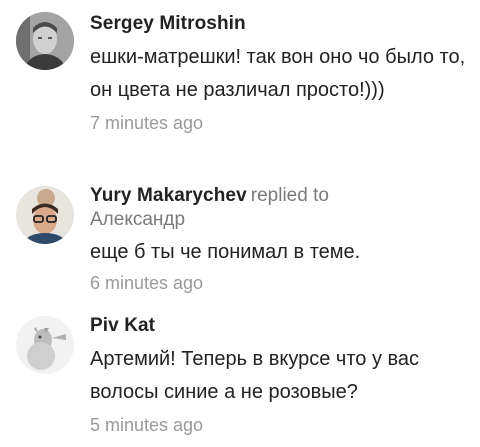 This screenshot has width=480, height=447. I want to click on comment-text: еще б ты че понимал в теме., so click(225, 252).